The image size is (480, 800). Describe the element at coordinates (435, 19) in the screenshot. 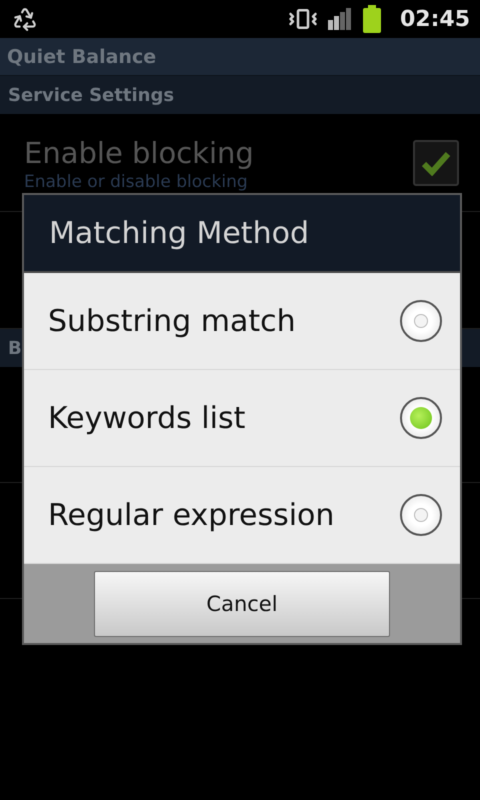

I see `status-time: 02:45` at that location.